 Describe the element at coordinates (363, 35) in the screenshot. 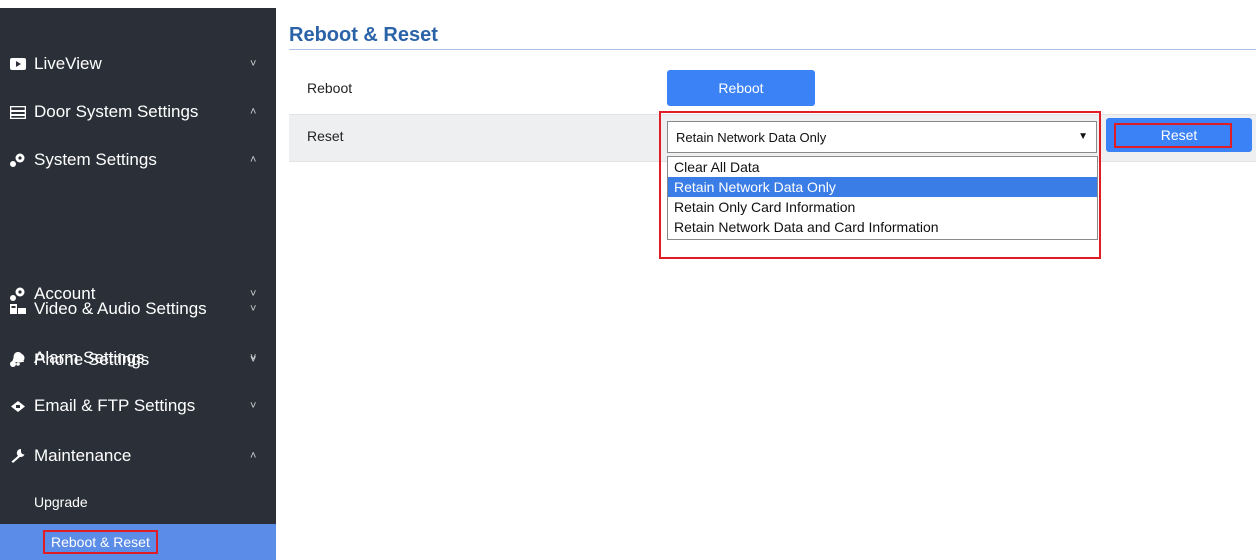

I see `page-title: Reboot & Reset` at that location.